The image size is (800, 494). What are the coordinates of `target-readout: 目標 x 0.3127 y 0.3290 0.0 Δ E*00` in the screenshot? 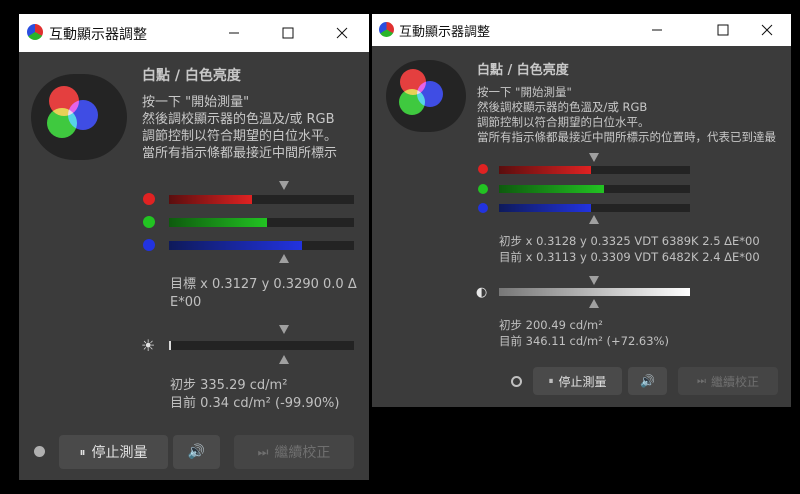 It's located at (263, 293).